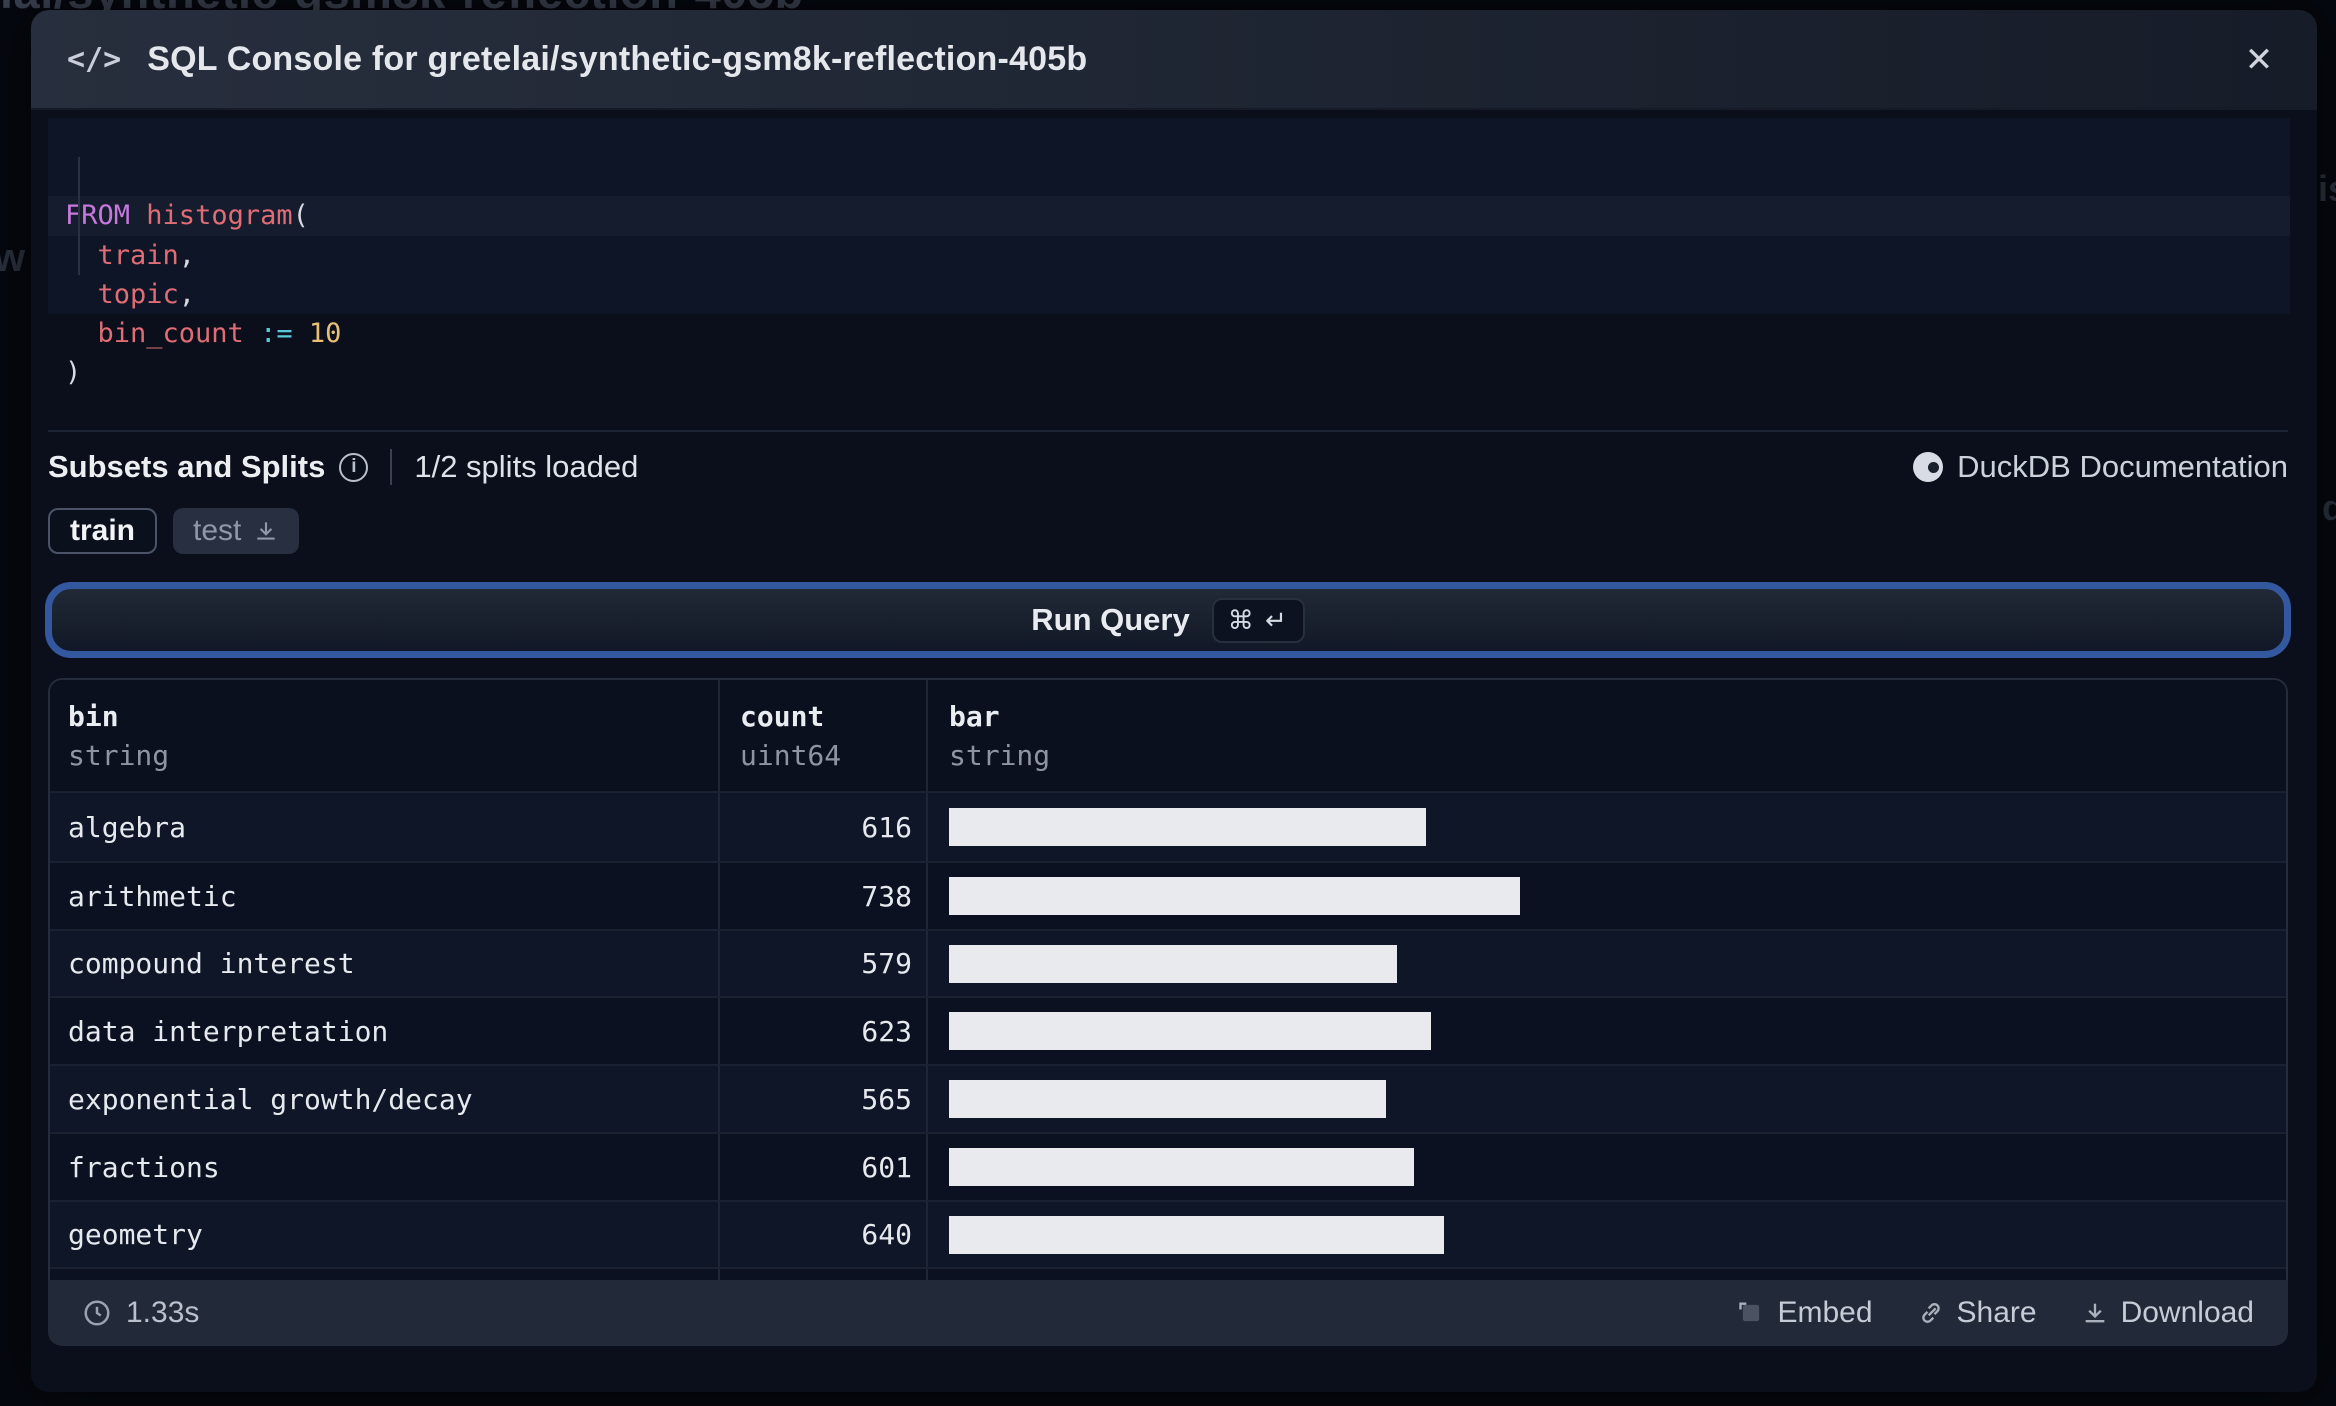 This screenshot has height=1406, width=2336. What do you see at coordinates (79, 216) in the screenshot?
I see `indent-guide` at bounding box center [79, 216].